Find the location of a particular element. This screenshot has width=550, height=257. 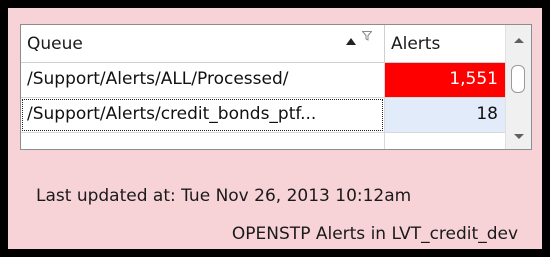

alerts-count-cell: 1,551 is located at coordinates (445, 80).